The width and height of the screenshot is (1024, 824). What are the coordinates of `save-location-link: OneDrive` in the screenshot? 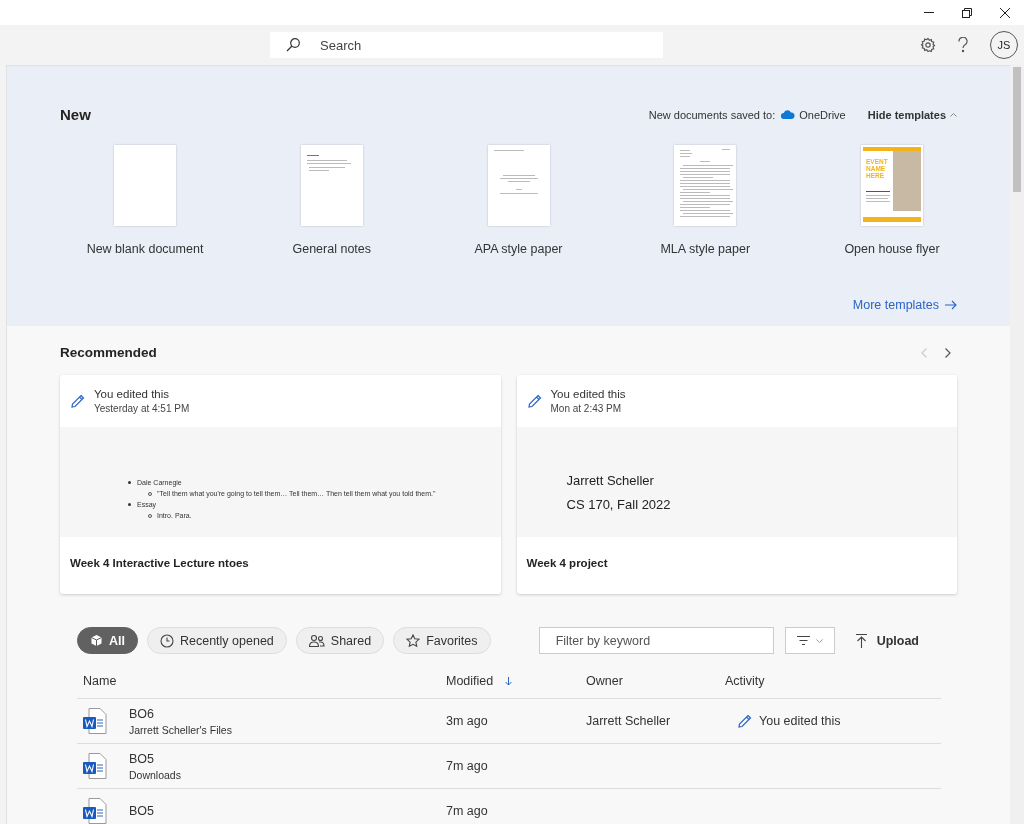 It's located at (822, 114).